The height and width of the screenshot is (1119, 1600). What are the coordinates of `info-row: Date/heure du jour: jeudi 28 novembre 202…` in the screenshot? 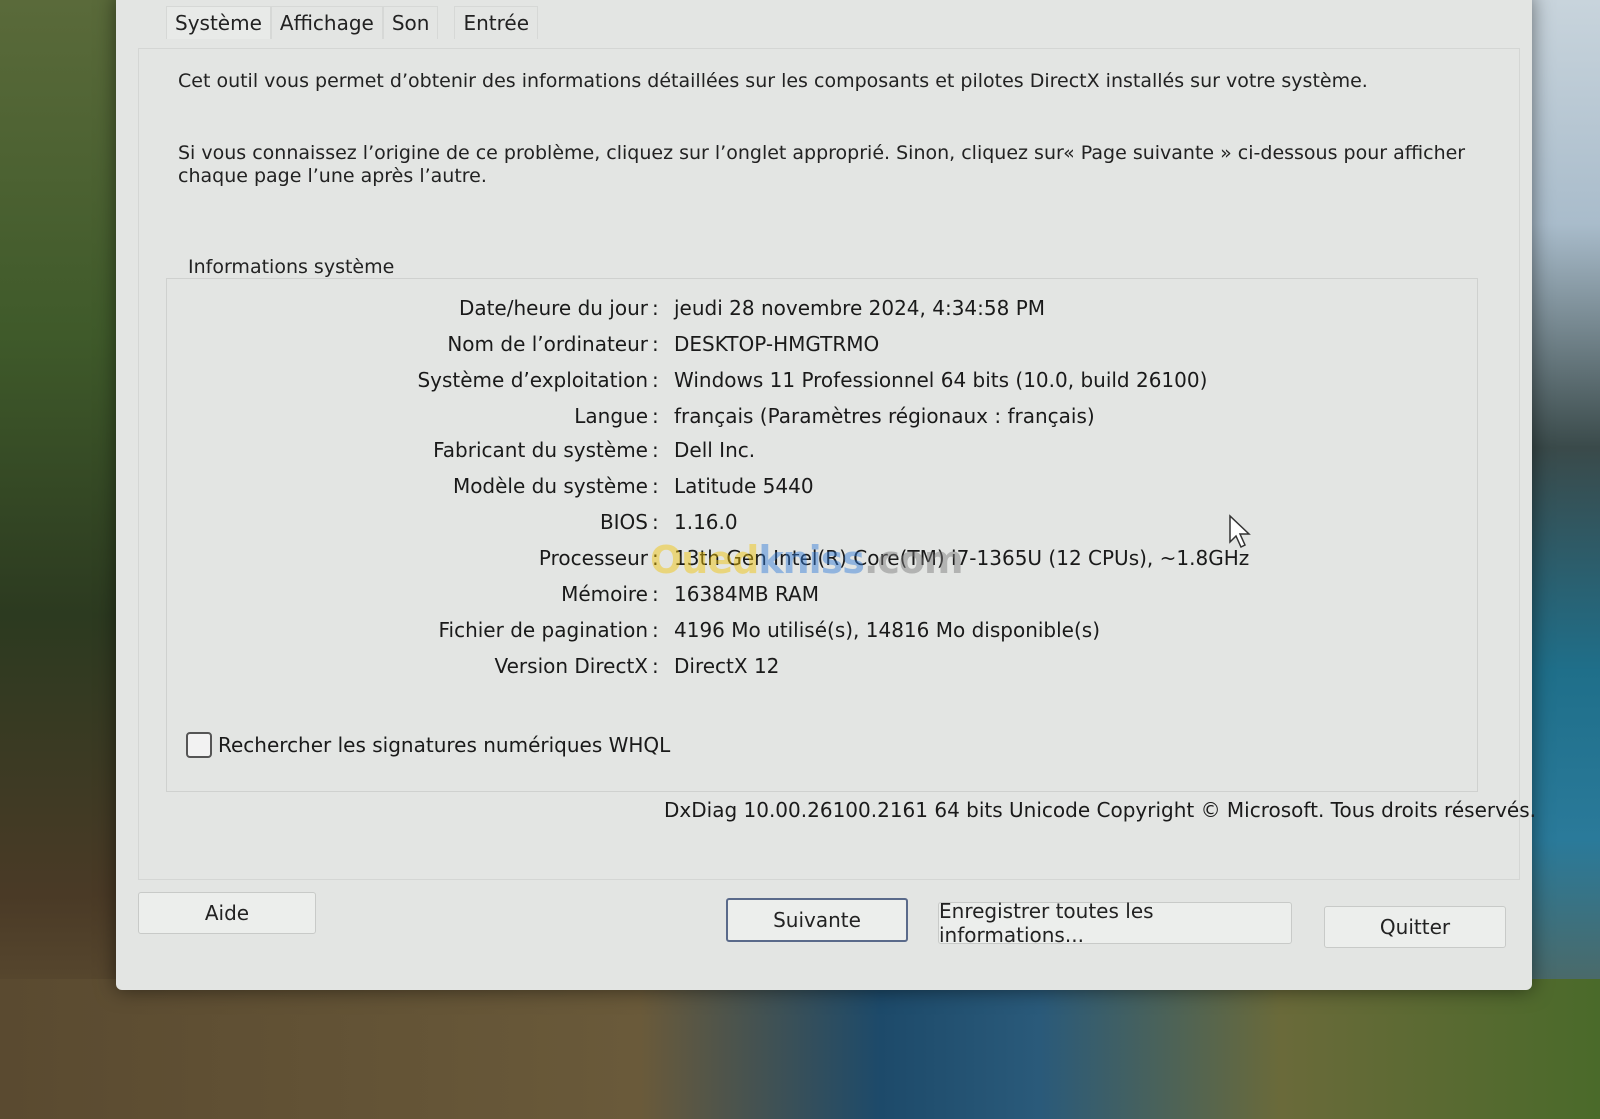 It's located at (766, 311).